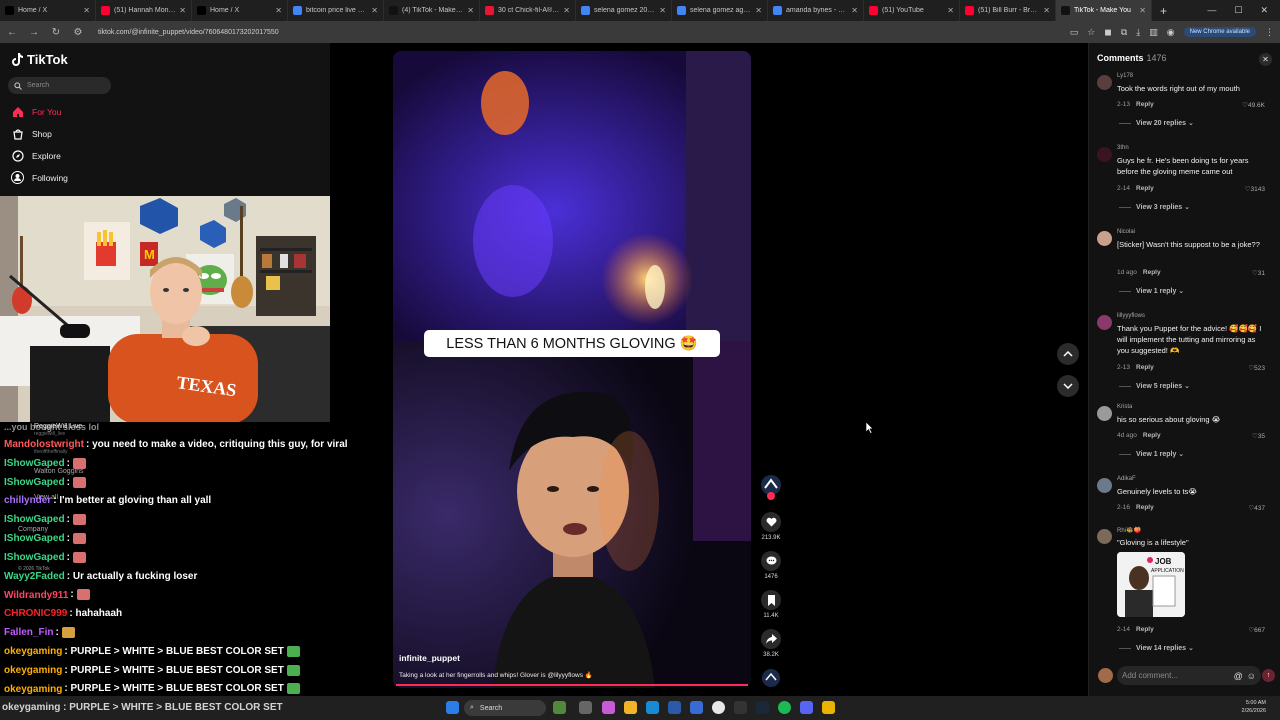 The height and width of the screenshot is (720, 1280). I want to click on reload-icon: ↻, so click(56, 32).